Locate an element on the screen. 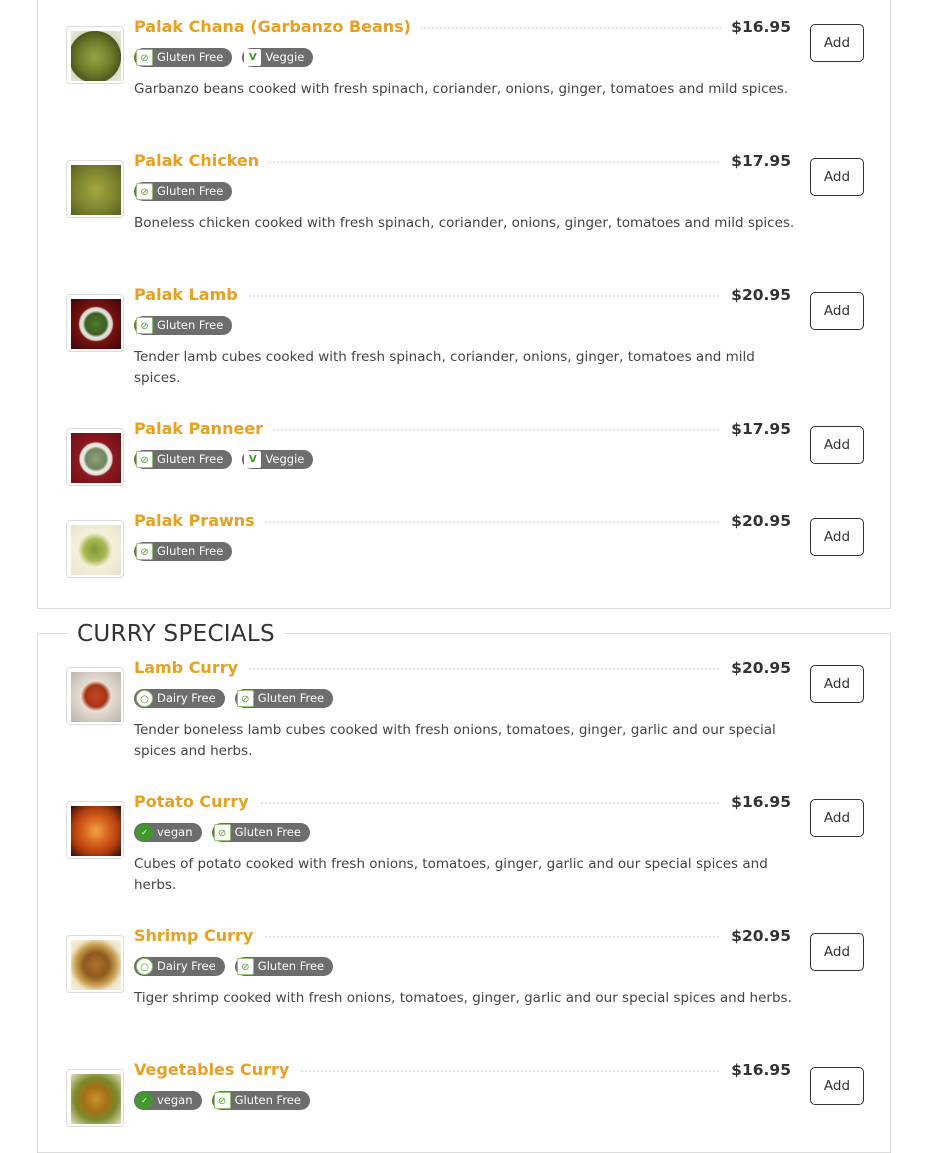  section-title: CURRY SPECIALS is located at coordinates (176, 634).